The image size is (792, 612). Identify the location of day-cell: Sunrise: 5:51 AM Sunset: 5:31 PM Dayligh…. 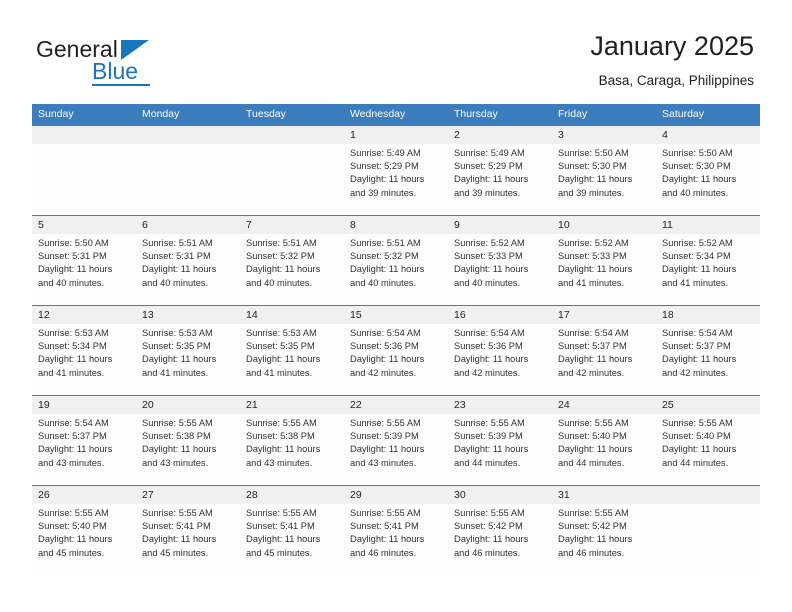
(188, 269).